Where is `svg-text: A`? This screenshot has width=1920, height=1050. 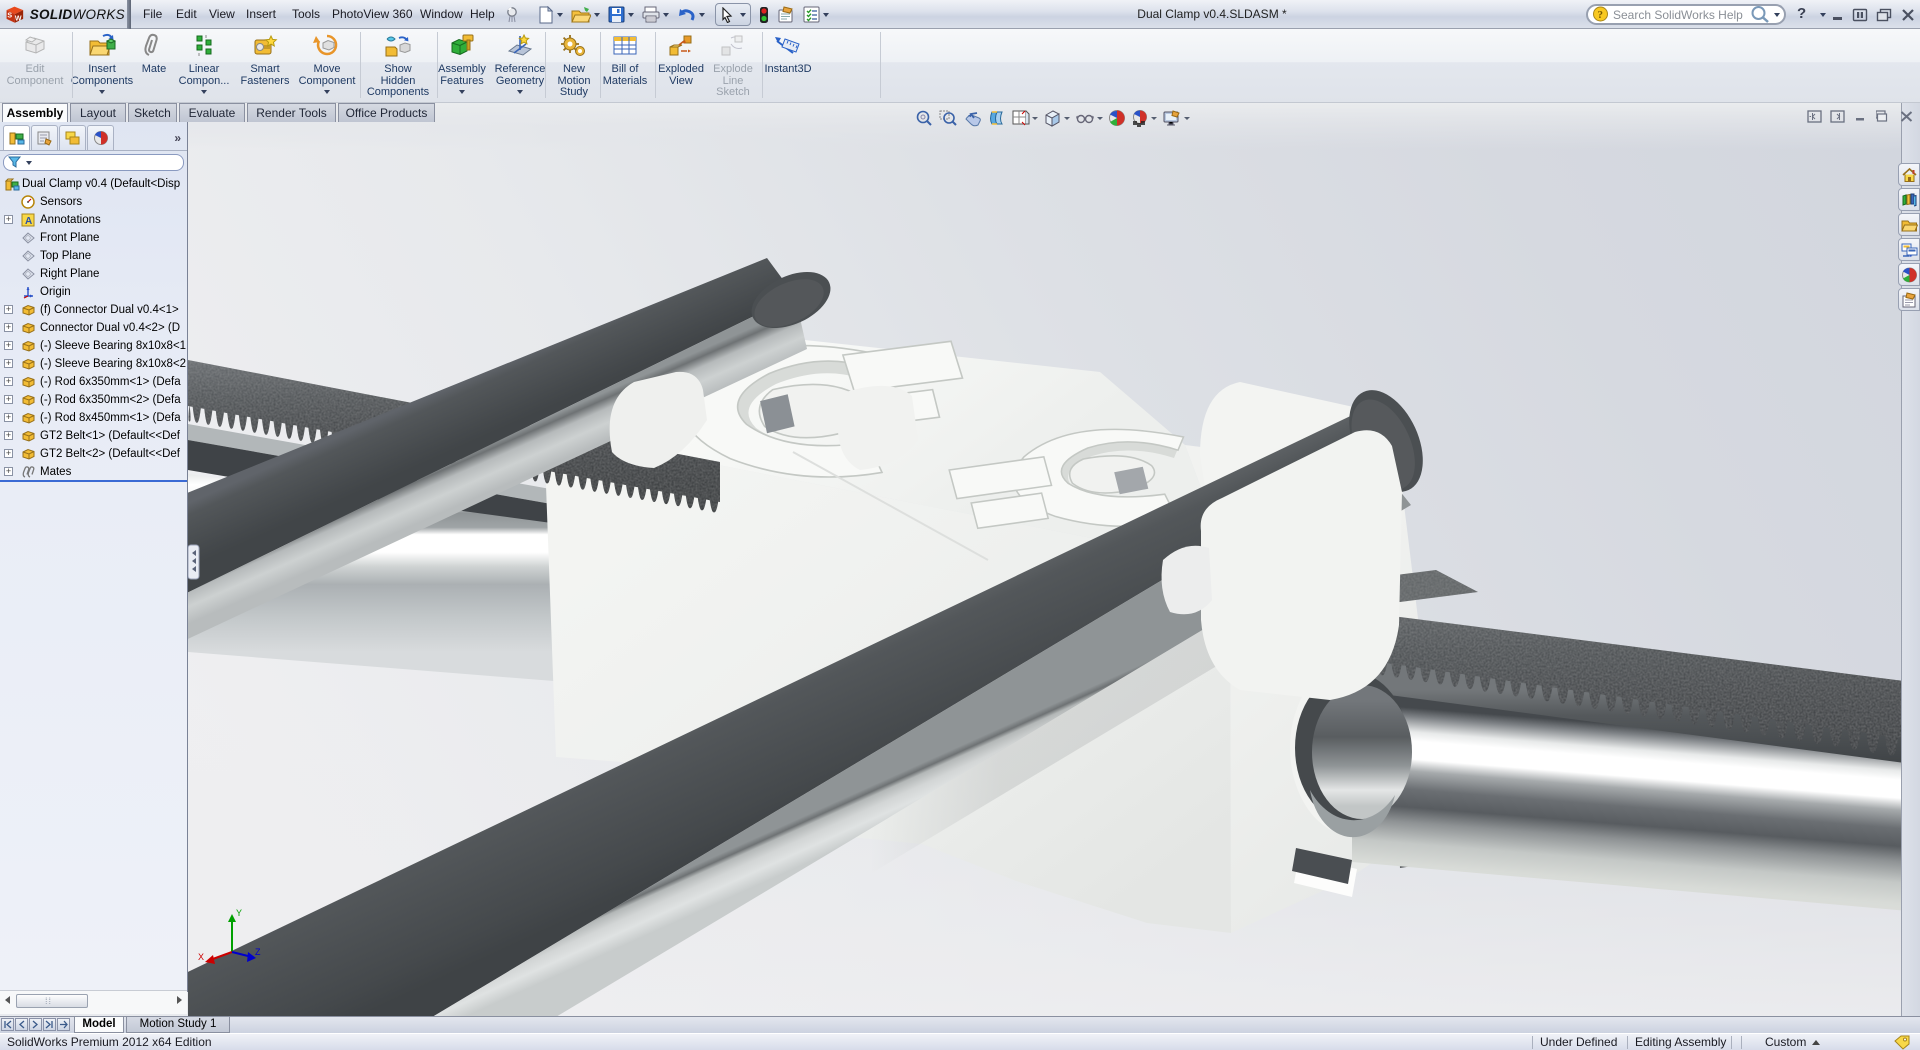 svg-text: A is located at coordinates (28, 221).